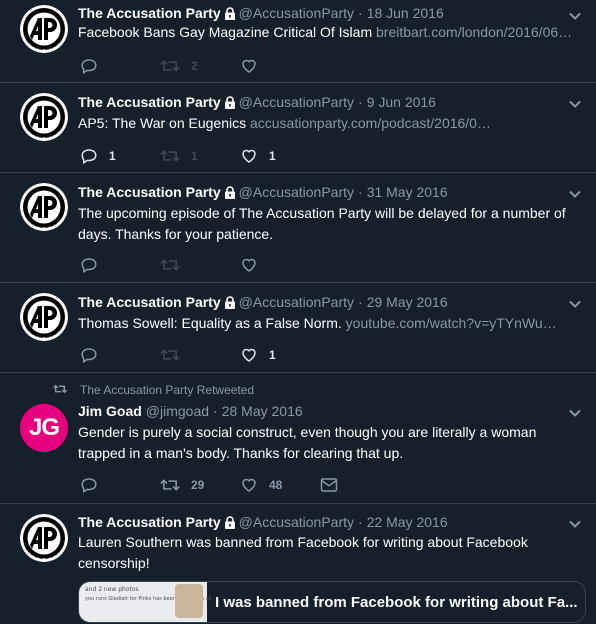 Image resolution: width=596 pixels, height=624 pixels. What do you see at coordinates (317, 411) in the screenshot?
I see `tweet-header: Jim Goad @jimgoad · 28 May 2016` at bounding box center [317, 411].